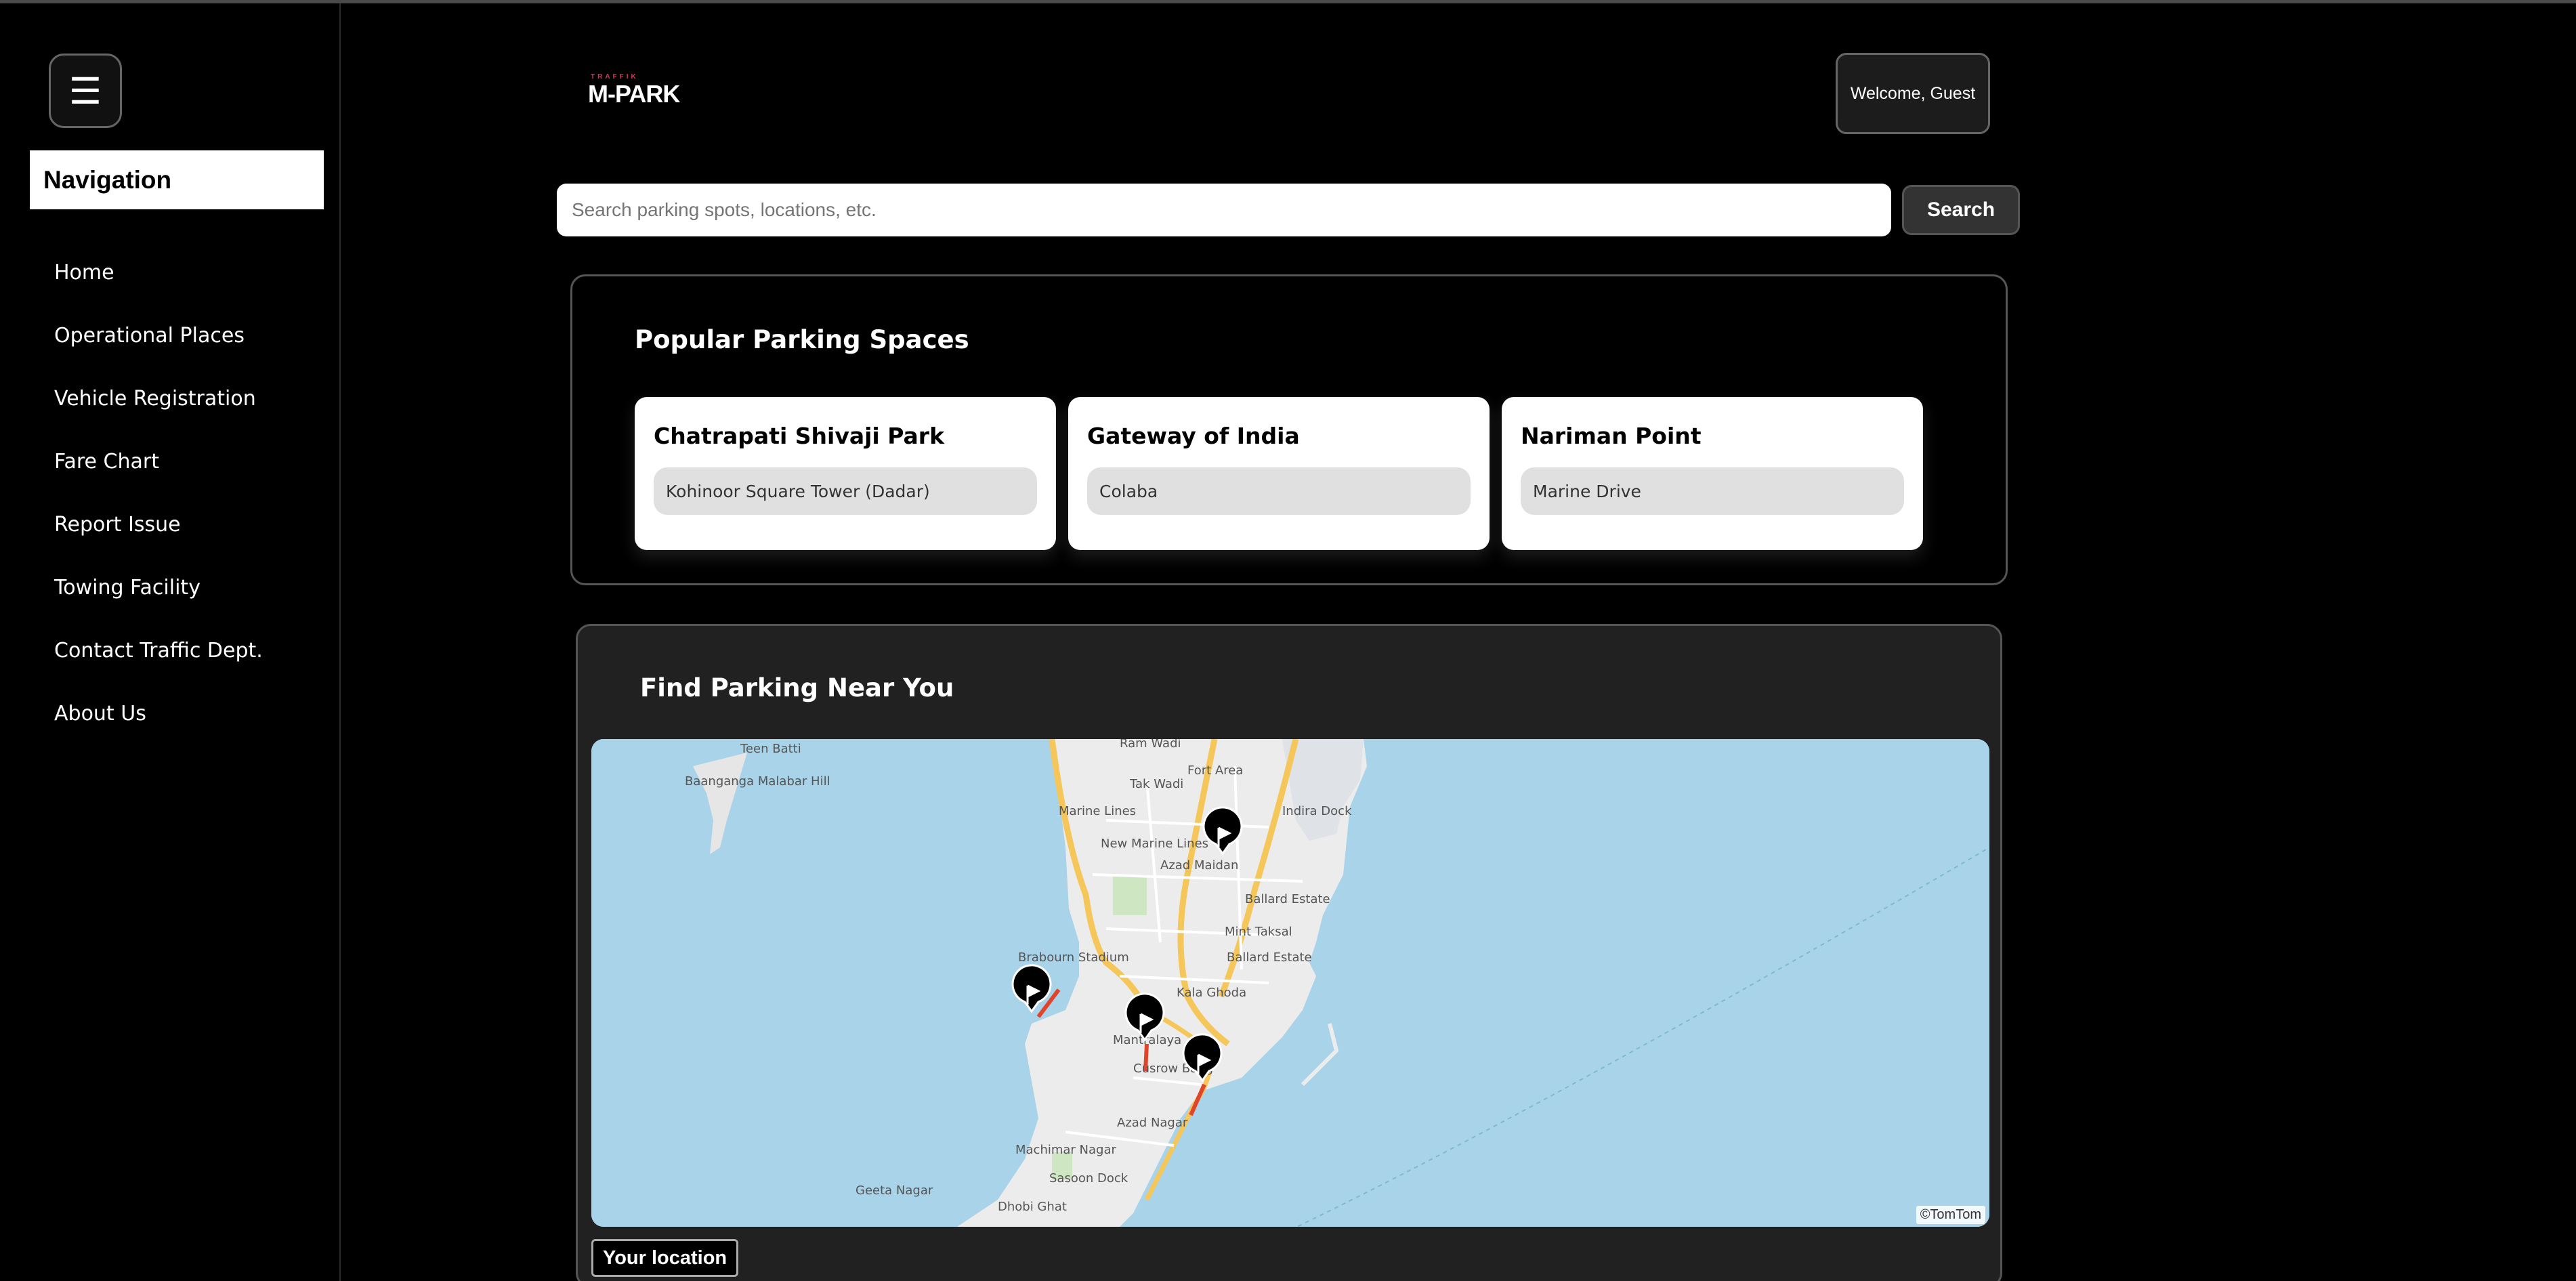  Describe the element at coordinates (1258, 932) in the screenshot. I see `map-label: Mint Taksal` at that location.